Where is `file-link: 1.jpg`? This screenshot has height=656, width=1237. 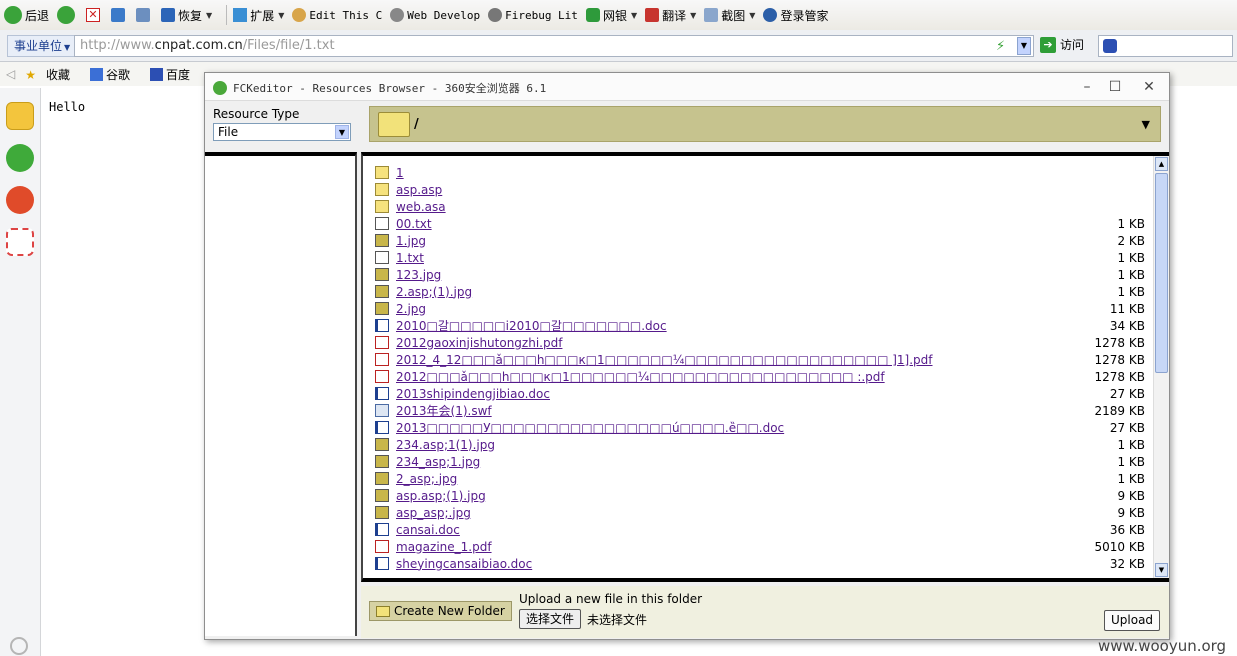
file-link: 1.jpg is located at coordinates (735, 241).